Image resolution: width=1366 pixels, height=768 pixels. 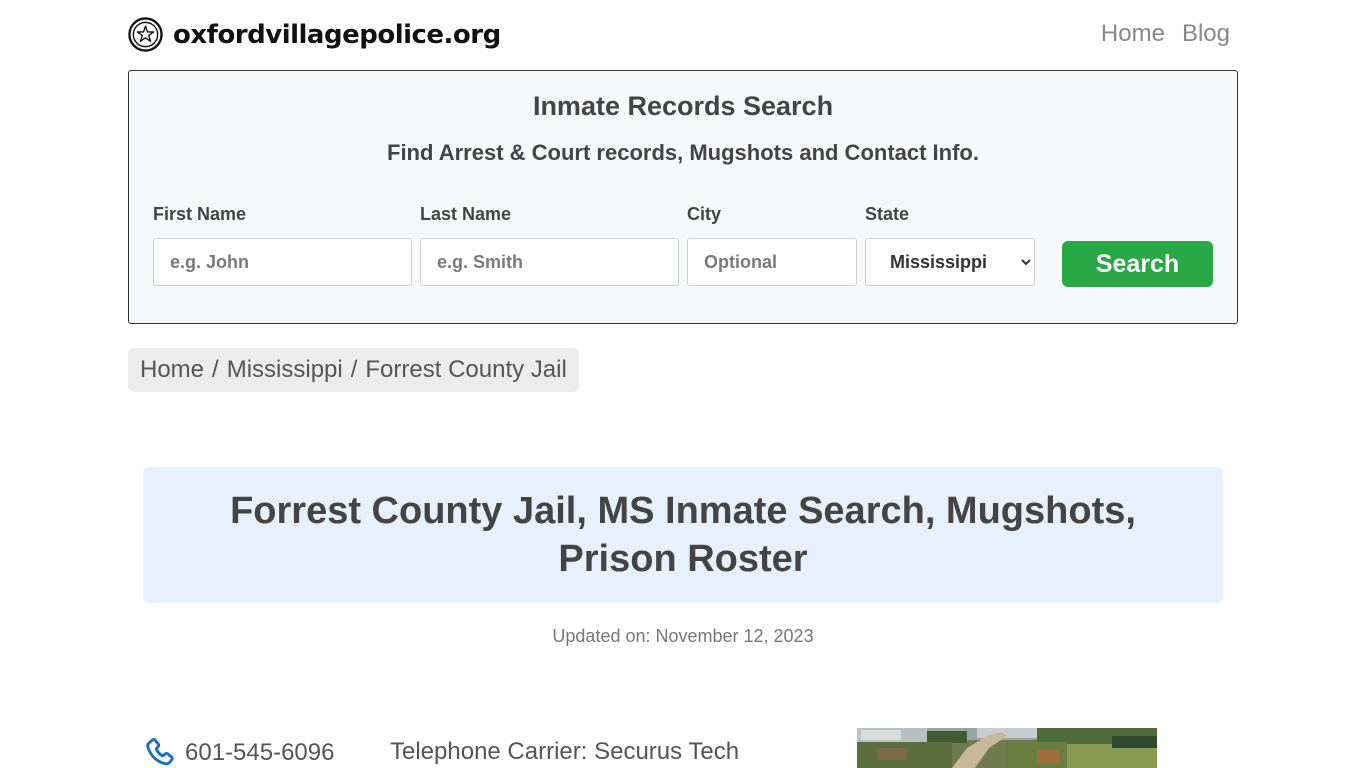 I want to click on breadcrumb: Home / Mississippi / Forrest County Jail, so click(x=353, y=370).